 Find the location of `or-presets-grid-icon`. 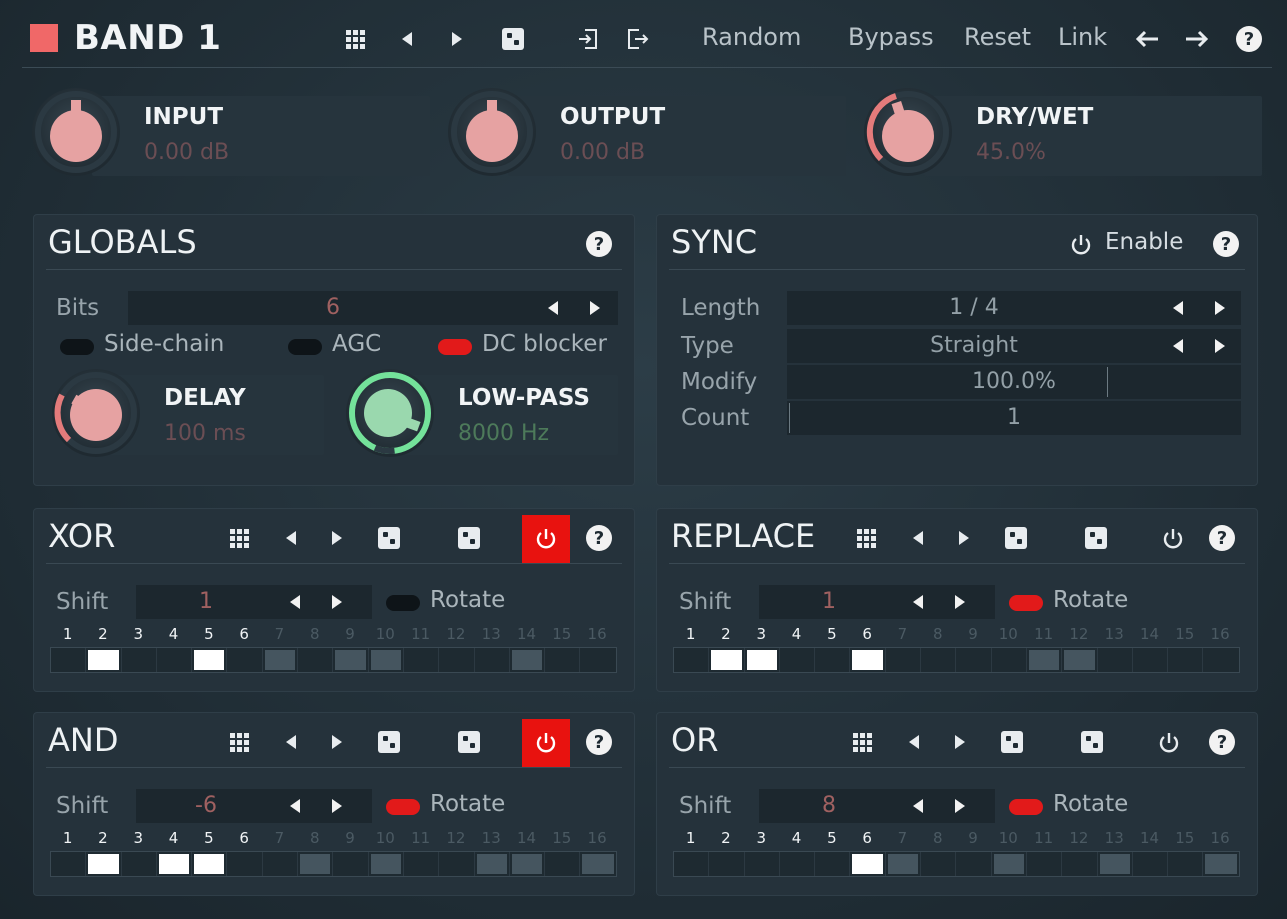

or-presets-grid-icon is located at coordinates (862, 742).